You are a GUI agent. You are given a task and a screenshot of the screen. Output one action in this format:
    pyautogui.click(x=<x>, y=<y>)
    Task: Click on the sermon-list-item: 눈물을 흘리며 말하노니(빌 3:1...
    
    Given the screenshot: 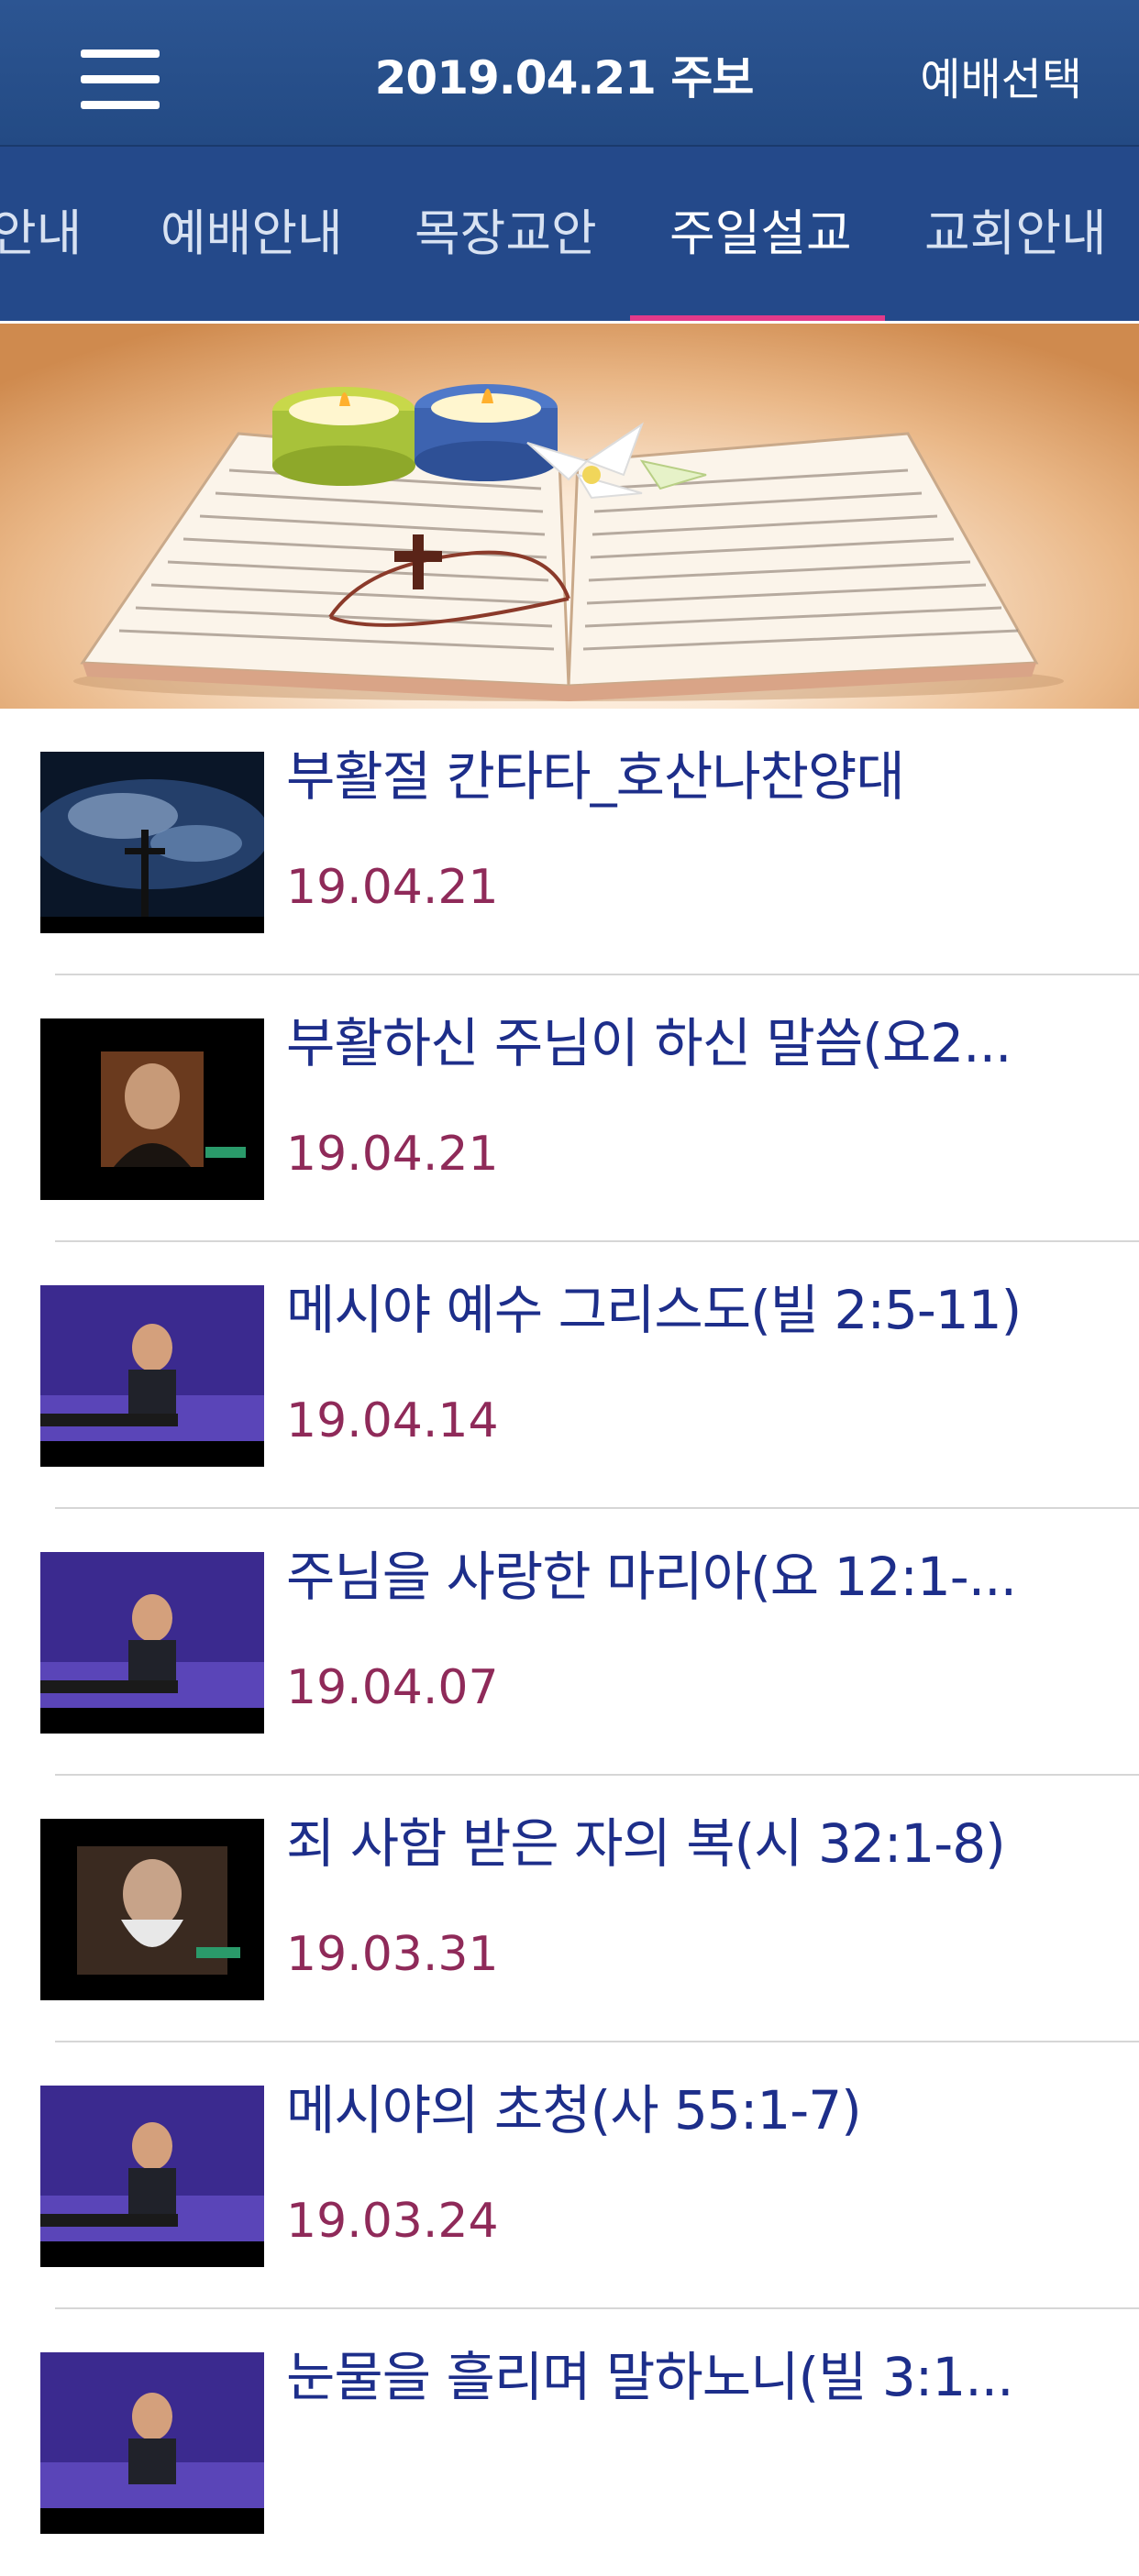 What is the action you would take?
    pyautogui.click(x=569, y=2442)
    